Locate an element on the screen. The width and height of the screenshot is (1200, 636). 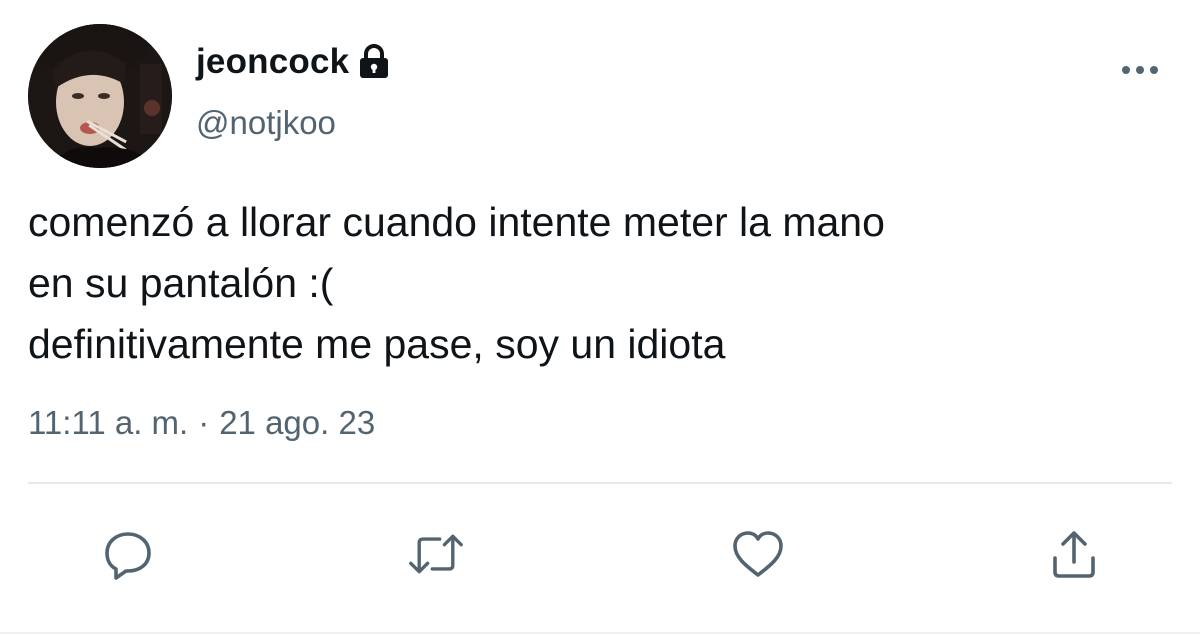
share-icon is located at coordinates (1074, 554).